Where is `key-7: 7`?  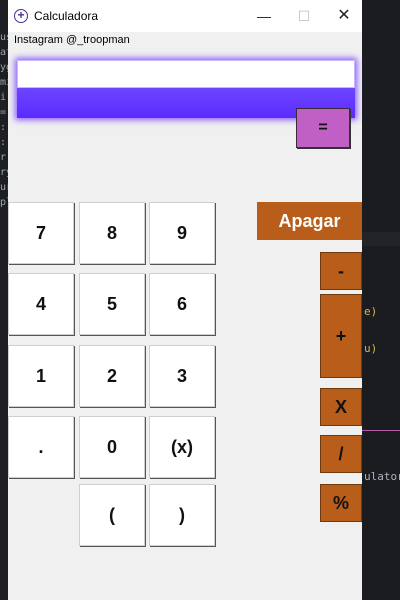
key-7: 7 is located at coordinates (41, 233).